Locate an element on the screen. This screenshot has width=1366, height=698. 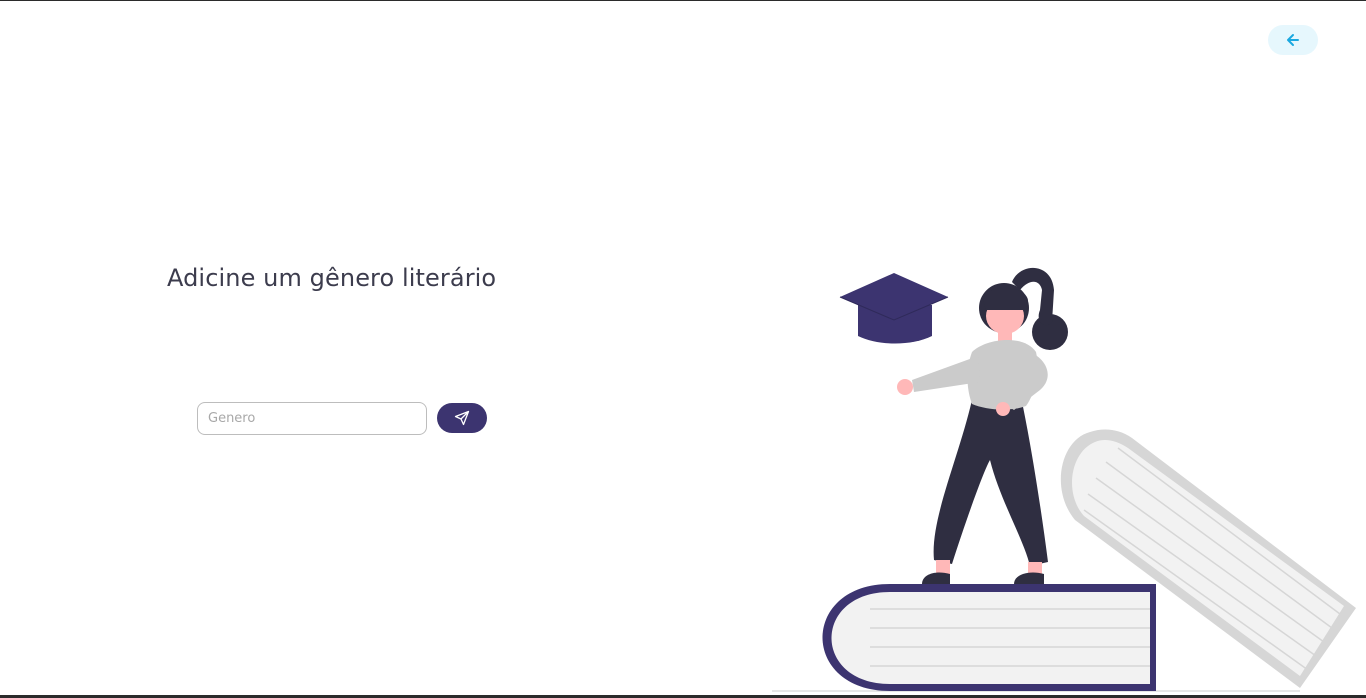
arrow-left-icon is located at coordinates (1293, 40).